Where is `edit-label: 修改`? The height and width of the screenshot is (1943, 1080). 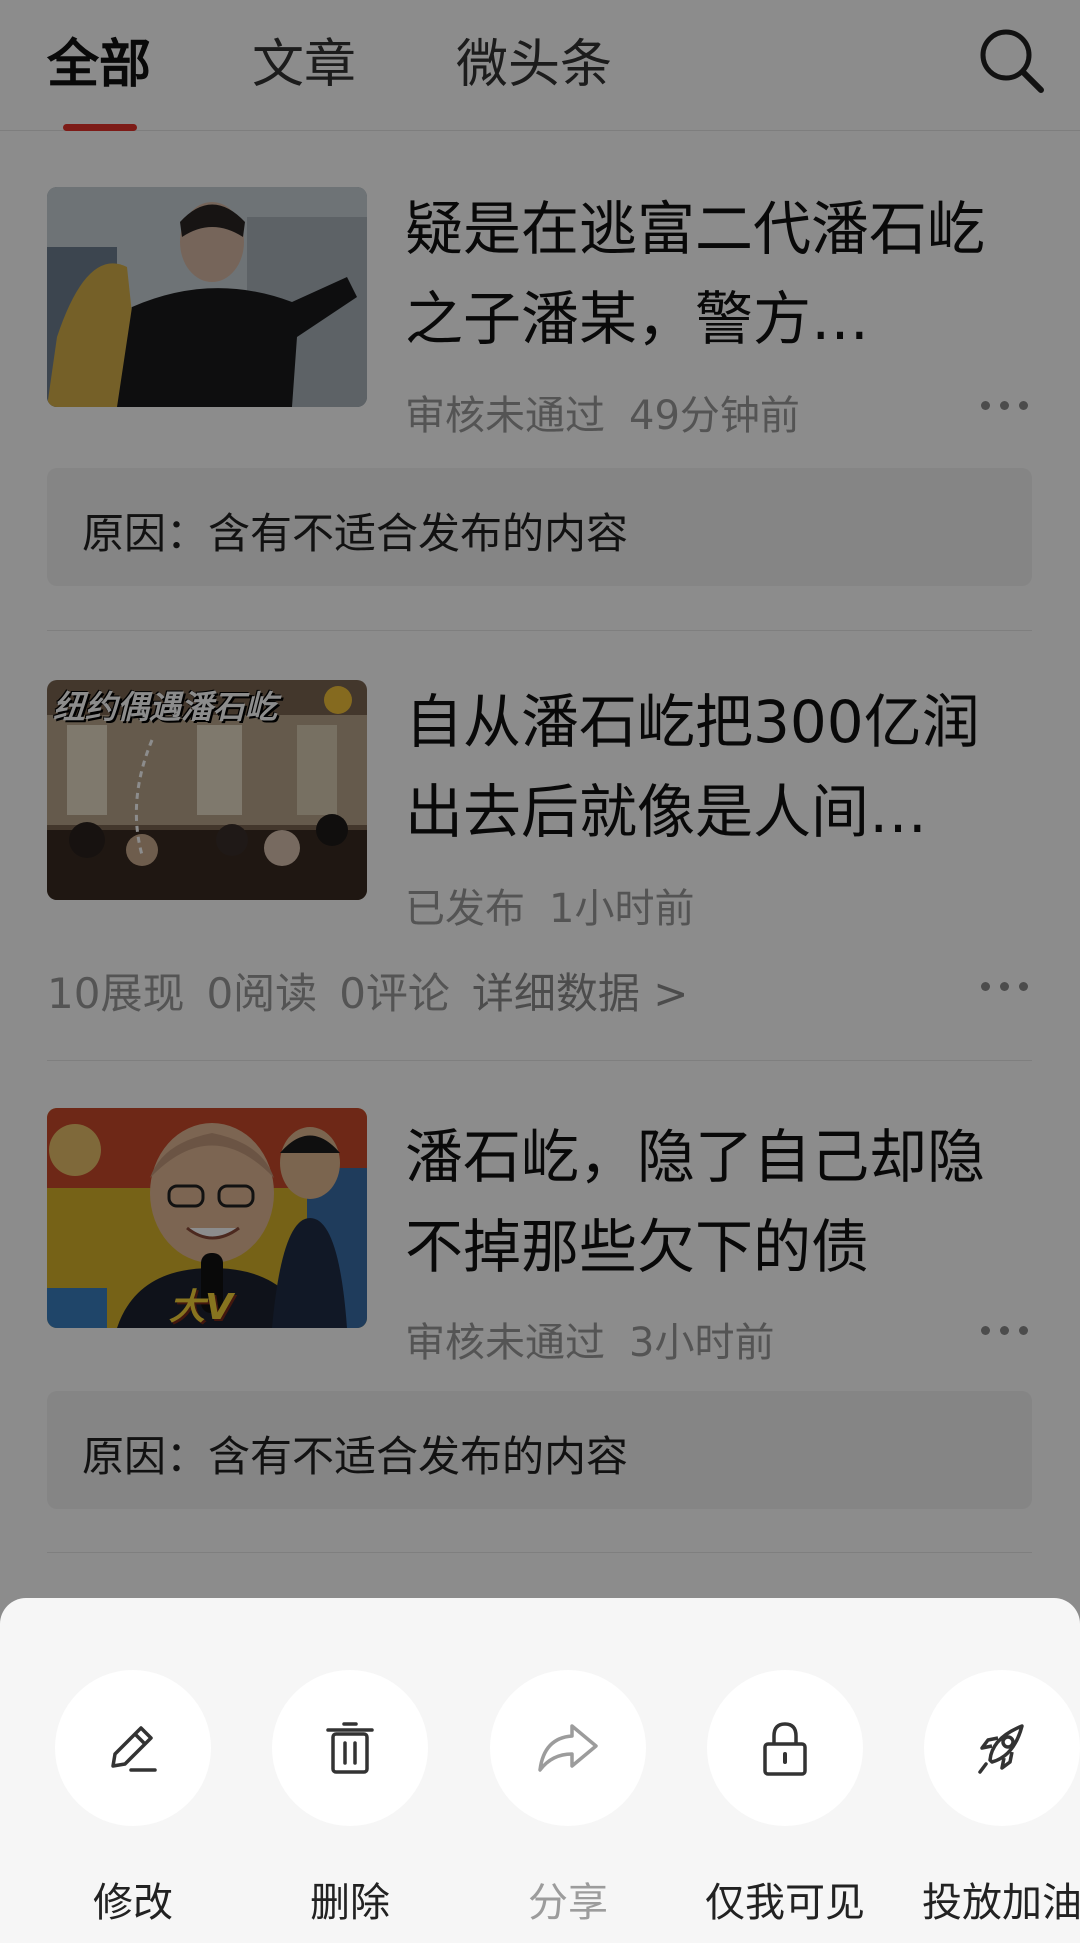
edit-label: 修改 is located at coordinates (133, 1903).